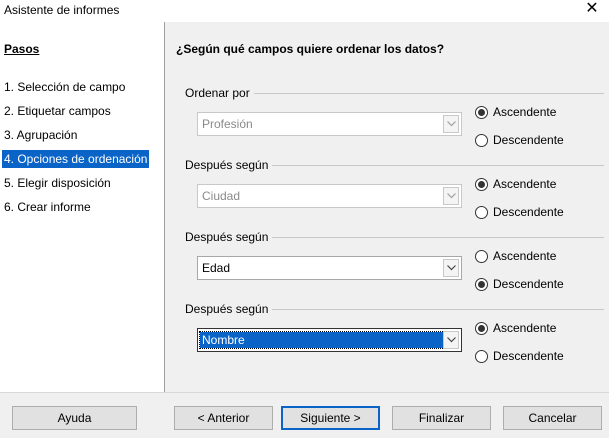  Describe the element at coordinates (47, 207) in the screenshot. I see `step-item-create-report: 6. Crear informe` at that location.